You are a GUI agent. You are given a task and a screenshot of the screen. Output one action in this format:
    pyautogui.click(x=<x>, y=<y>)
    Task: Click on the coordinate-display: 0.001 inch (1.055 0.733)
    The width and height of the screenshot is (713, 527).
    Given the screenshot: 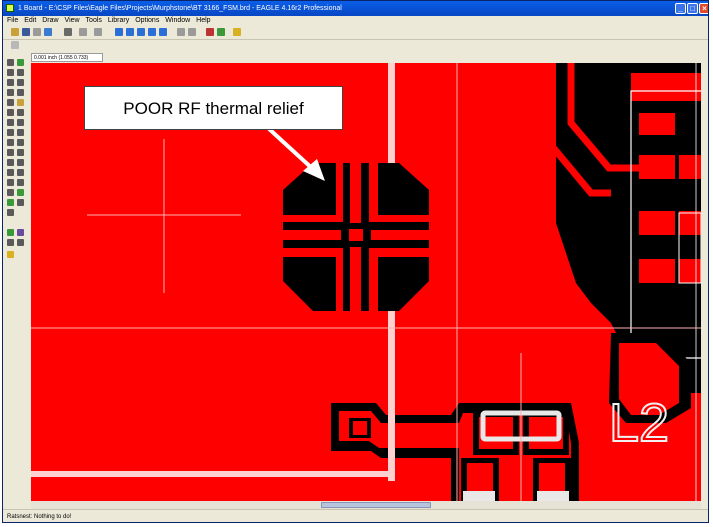 What is the action you would take?
    pyautogui.click(x=67, y=57)
    